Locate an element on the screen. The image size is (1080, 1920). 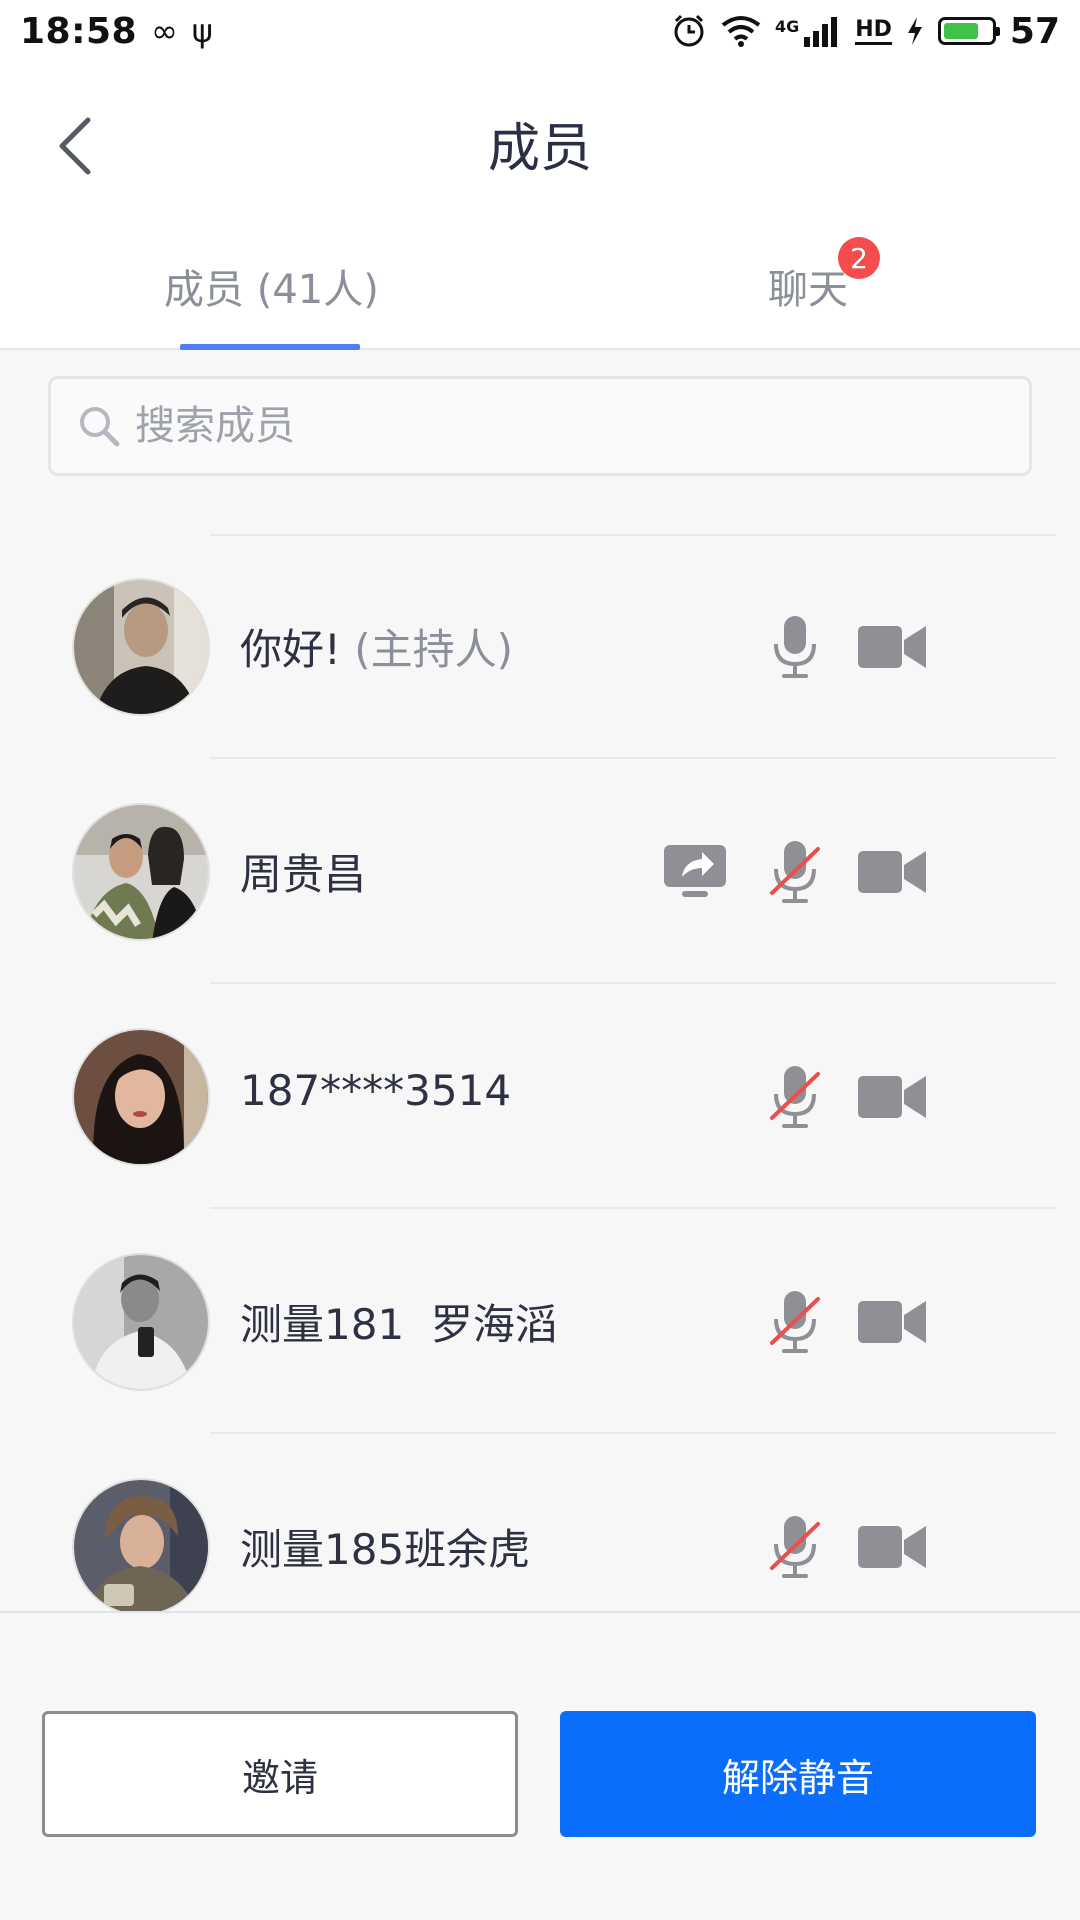
status-bar: 18:58 ∞ ψ 4G HD 57 is located at coordinates (540, 31).